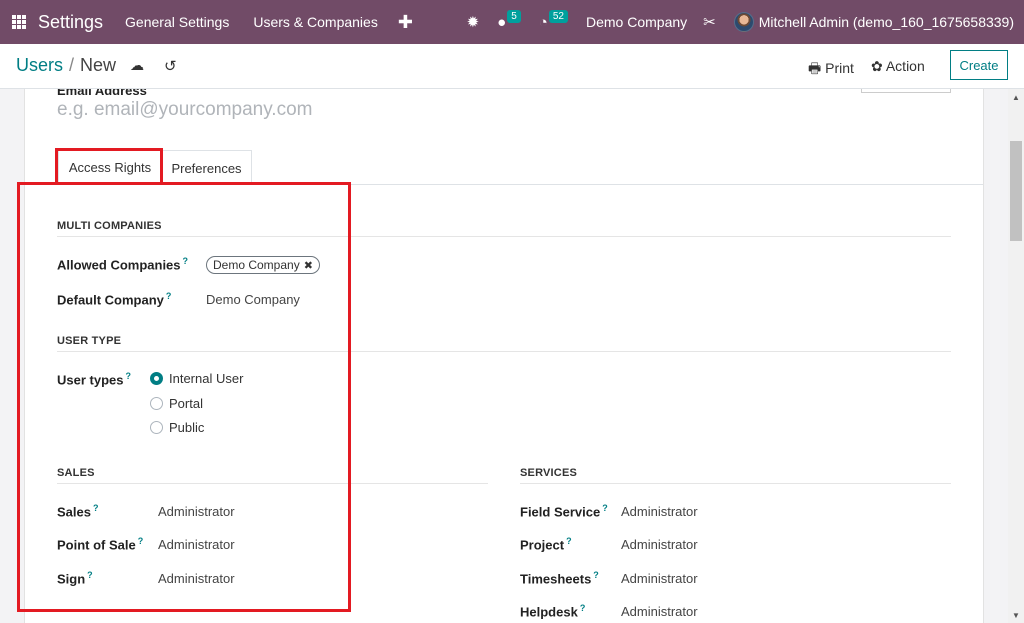 The height and width of the screenshot is (623, 1024). What do you see at coordinates (709, 22) in the screenshot?
I see `tools-icon: ✂` at bounding box center [709, 22].